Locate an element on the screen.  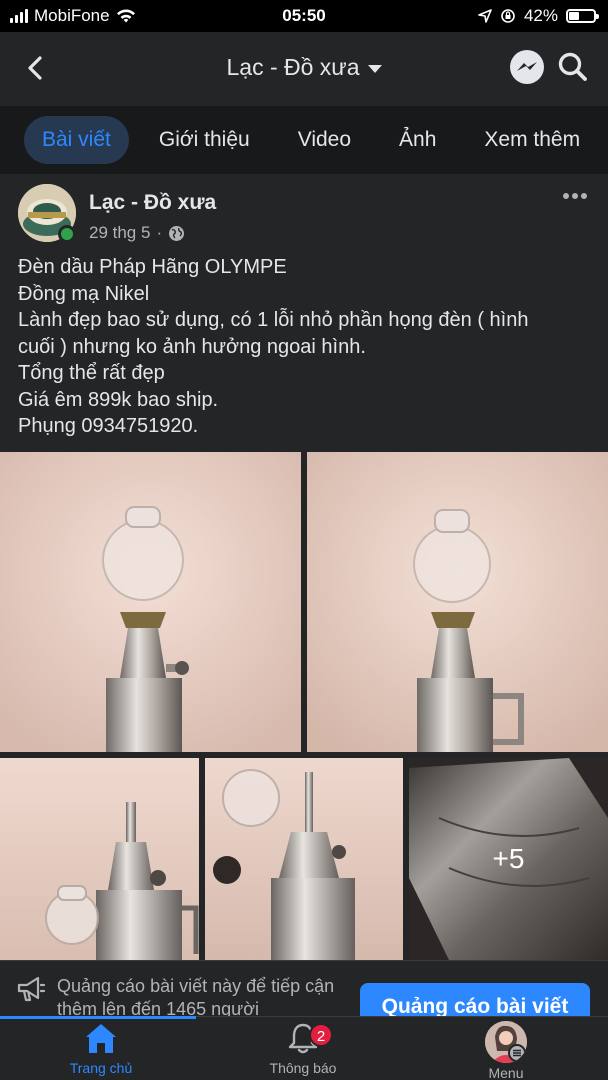
more-options-icon is located at coordinates (575, 196).